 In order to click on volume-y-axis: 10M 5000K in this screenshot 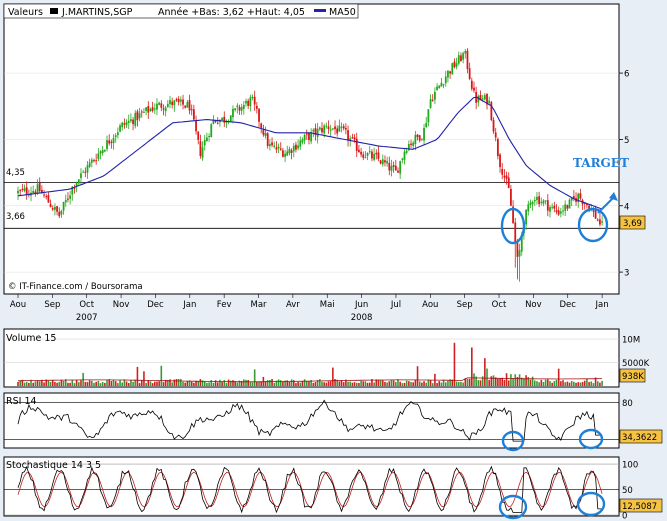, I will do `click(636, 352)`.